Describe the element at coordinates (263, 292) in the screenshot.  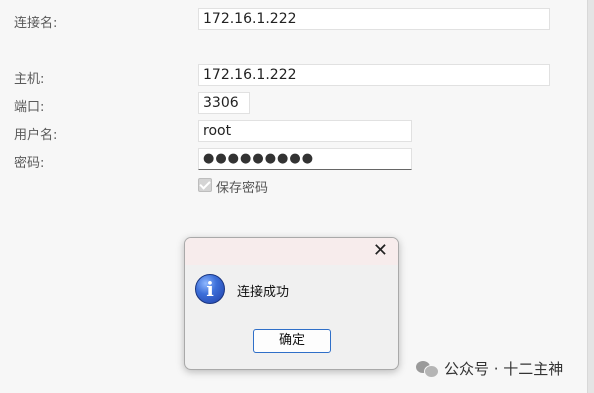
I see `dialog-message: 连接成功` at that location.